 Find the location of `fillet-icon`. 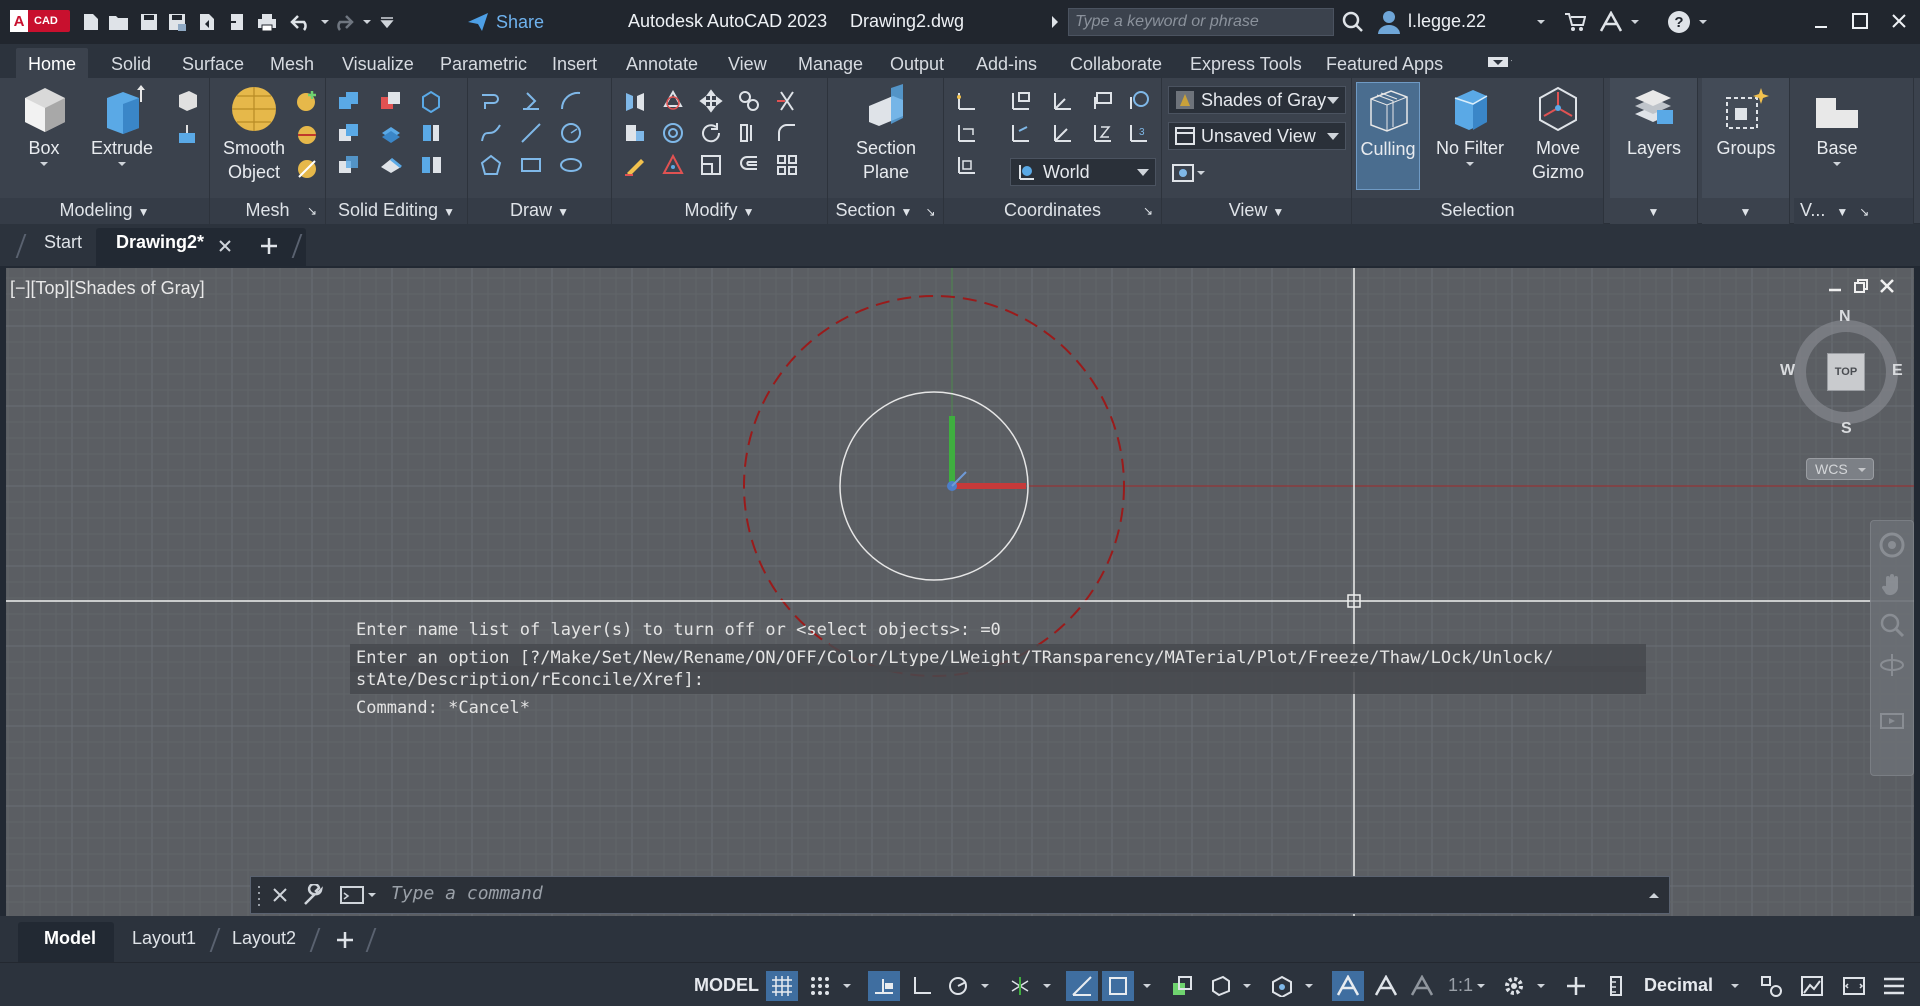

fillet-icon is located at coordinates (787, 133).